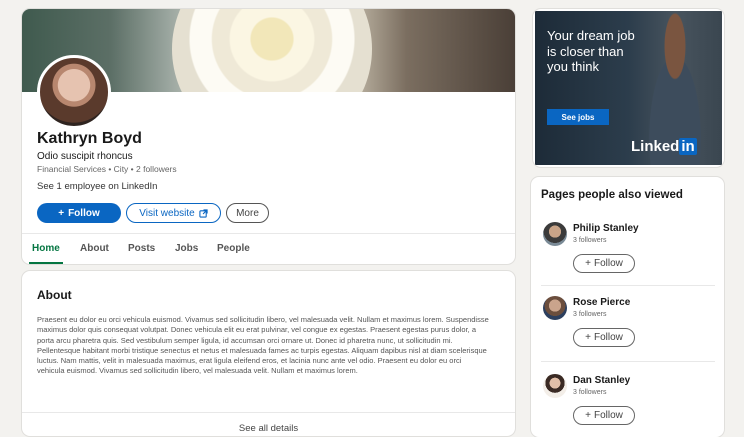 This screenshot has height=437, width=744. I want to click on tab-jobs: Jobs, so click(186, 248).